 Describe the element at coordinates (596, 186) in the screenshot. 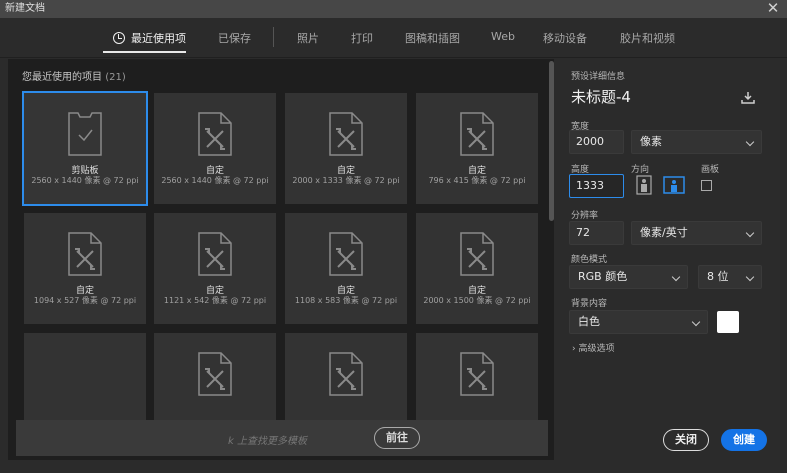

I see `height-input: 1333` at that location.